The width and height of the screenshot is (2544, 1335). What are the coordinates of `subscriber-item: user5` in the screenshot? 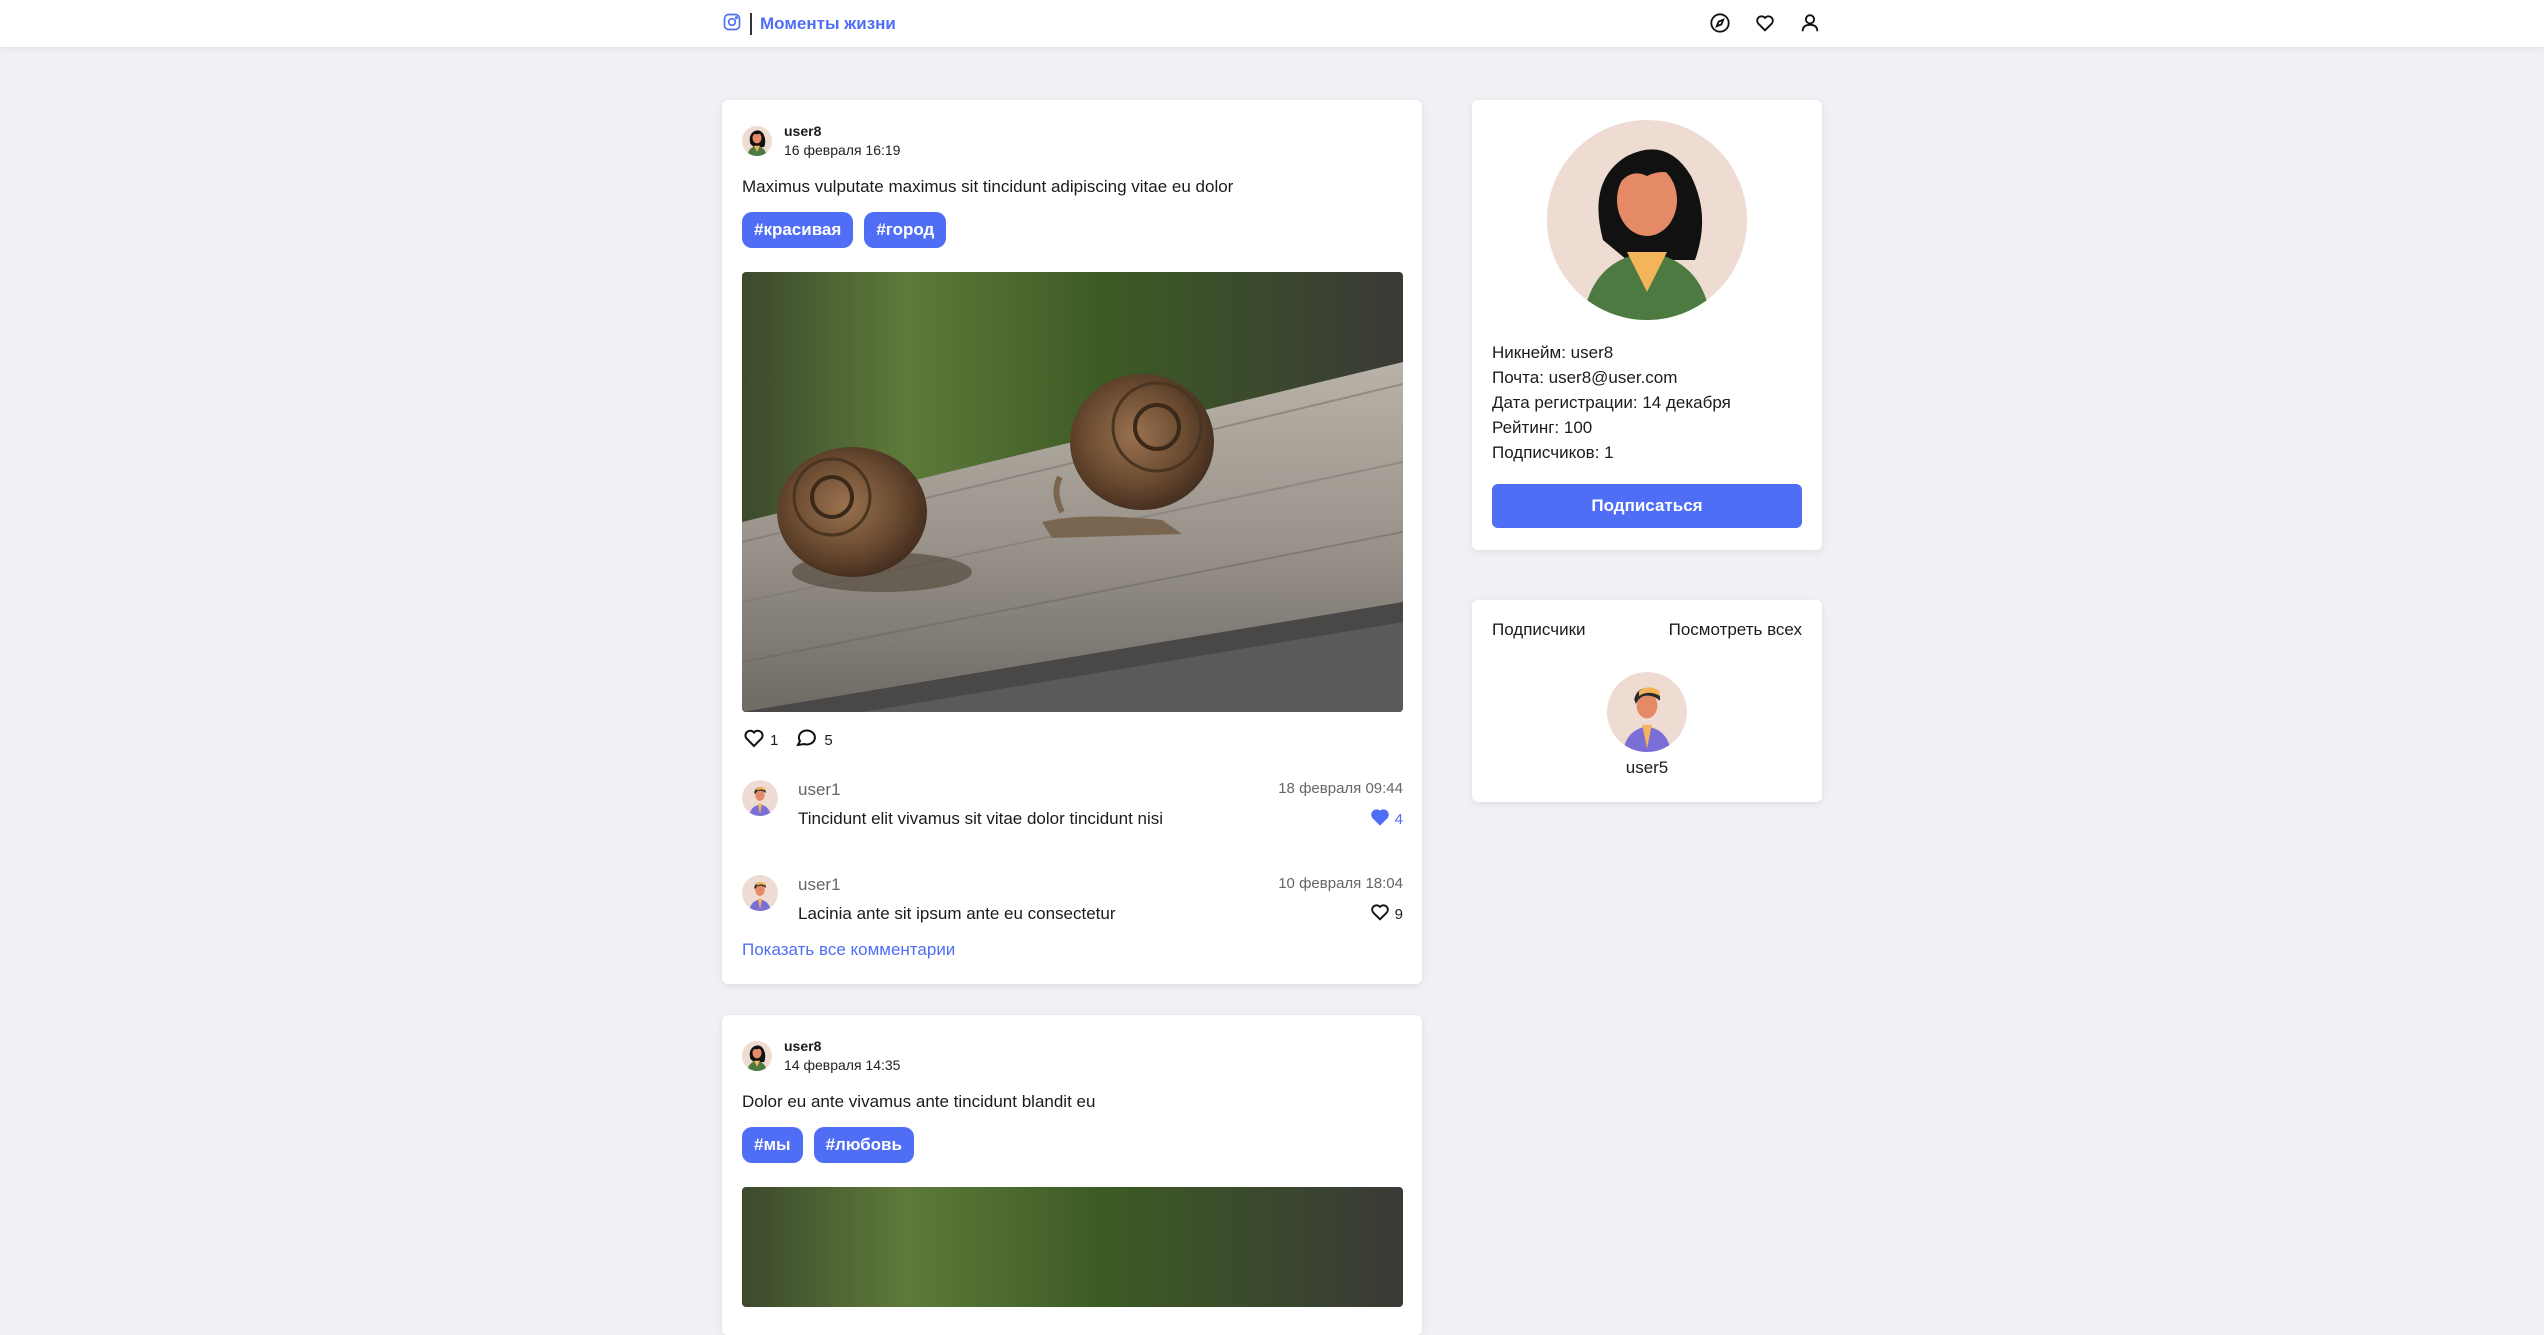 It's located at (1647, 725).